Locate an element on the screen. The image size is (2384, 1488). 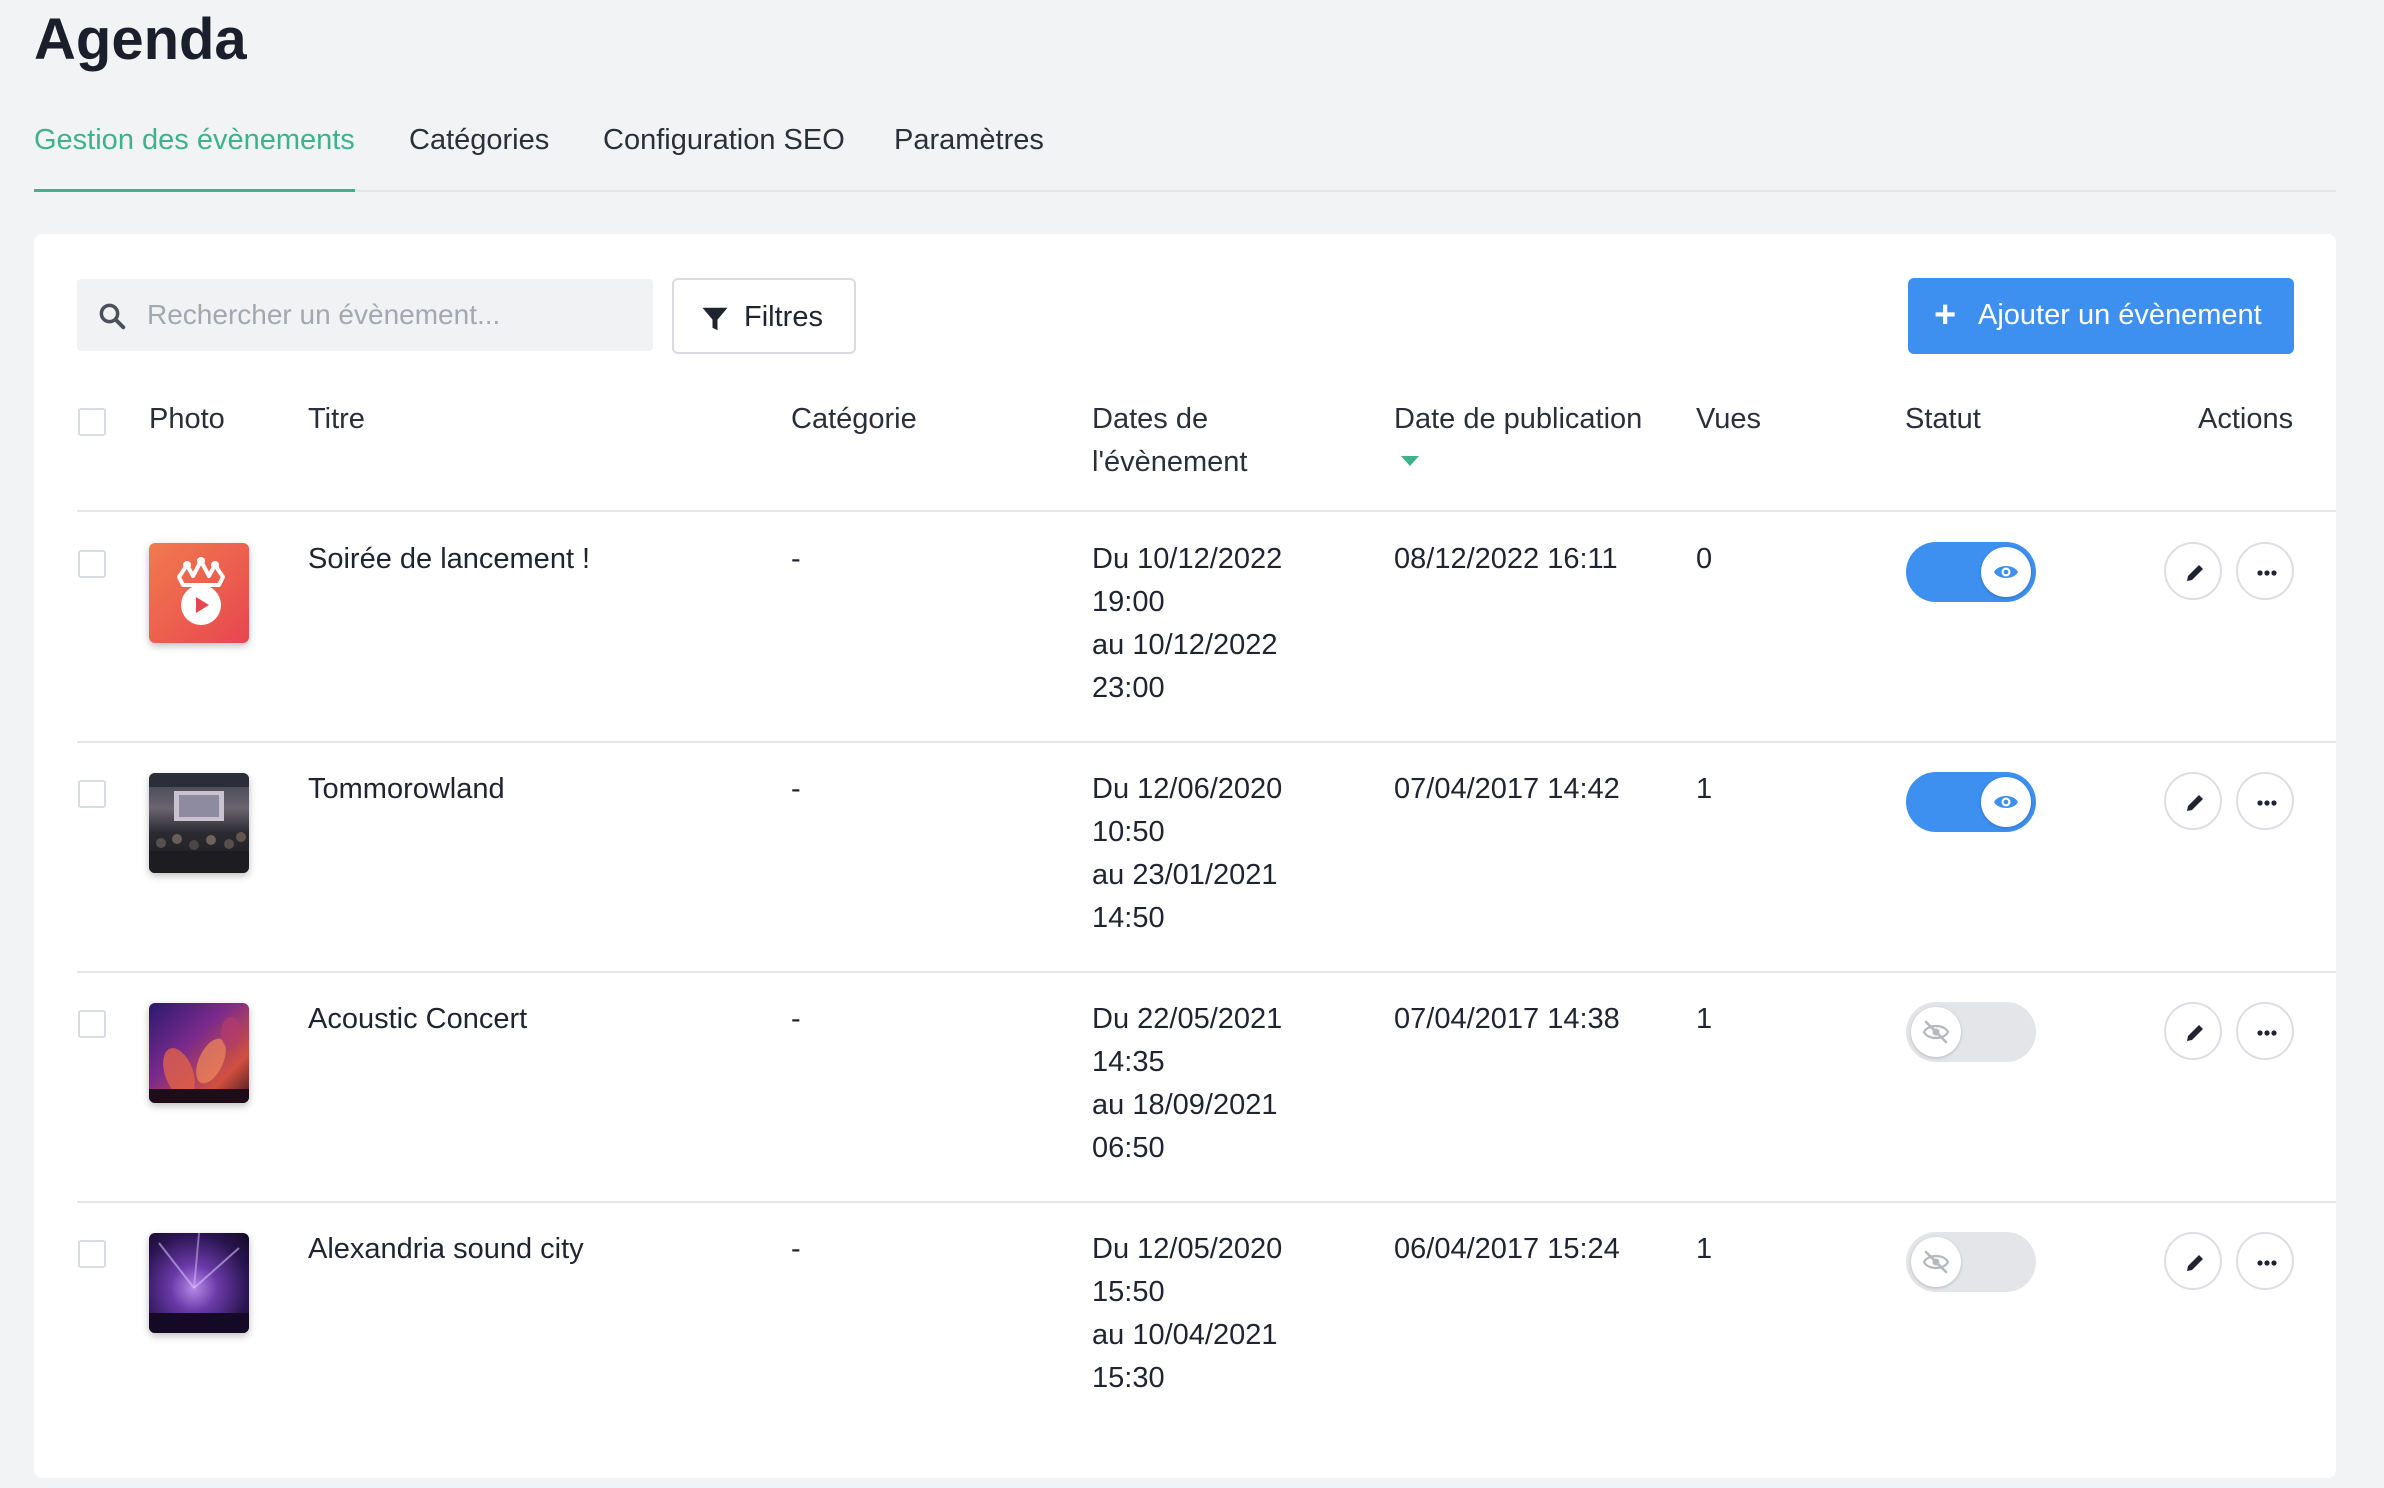
publication-date: 06/04/2017 15:24 is located at coordinates (1507, 1249).